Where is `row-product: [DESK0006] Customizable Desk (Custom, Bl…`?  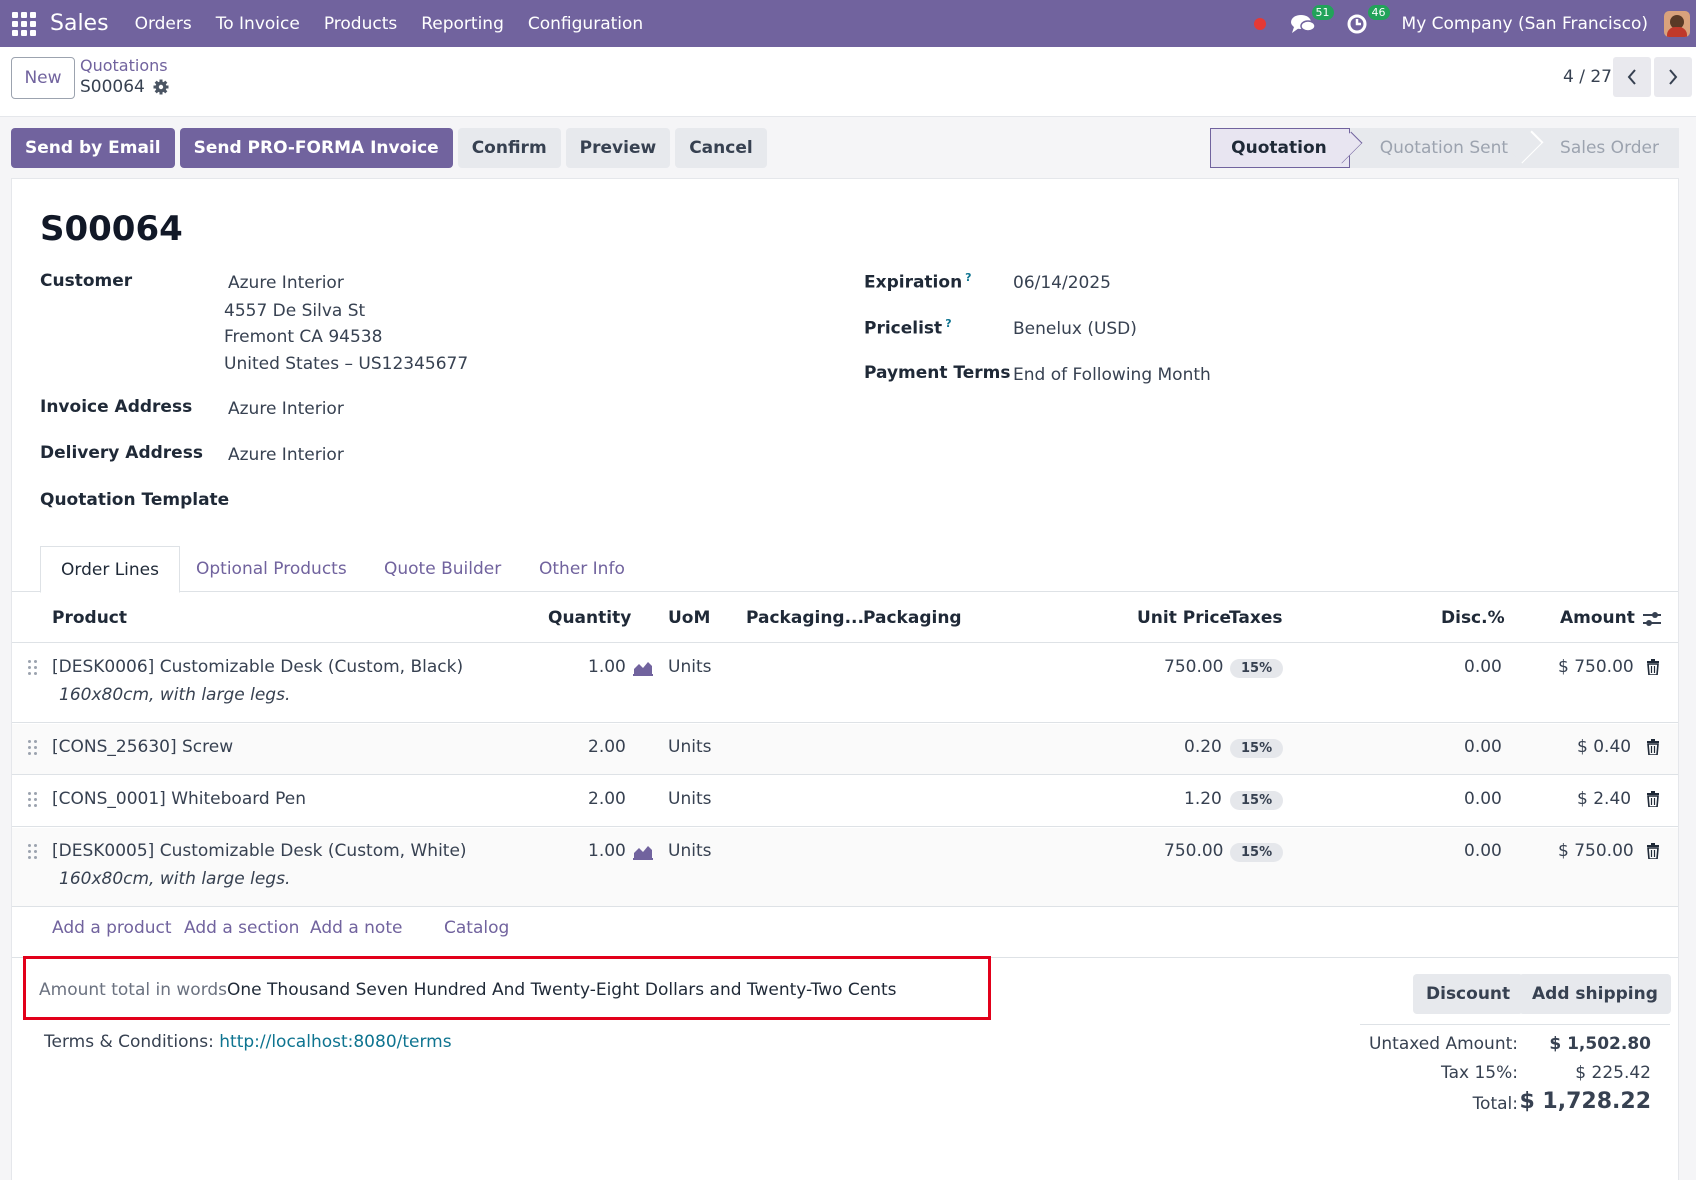
row-product: [DESK0006] Customizable Desk (Custom, Bl… is located at coordinates (257, 667).